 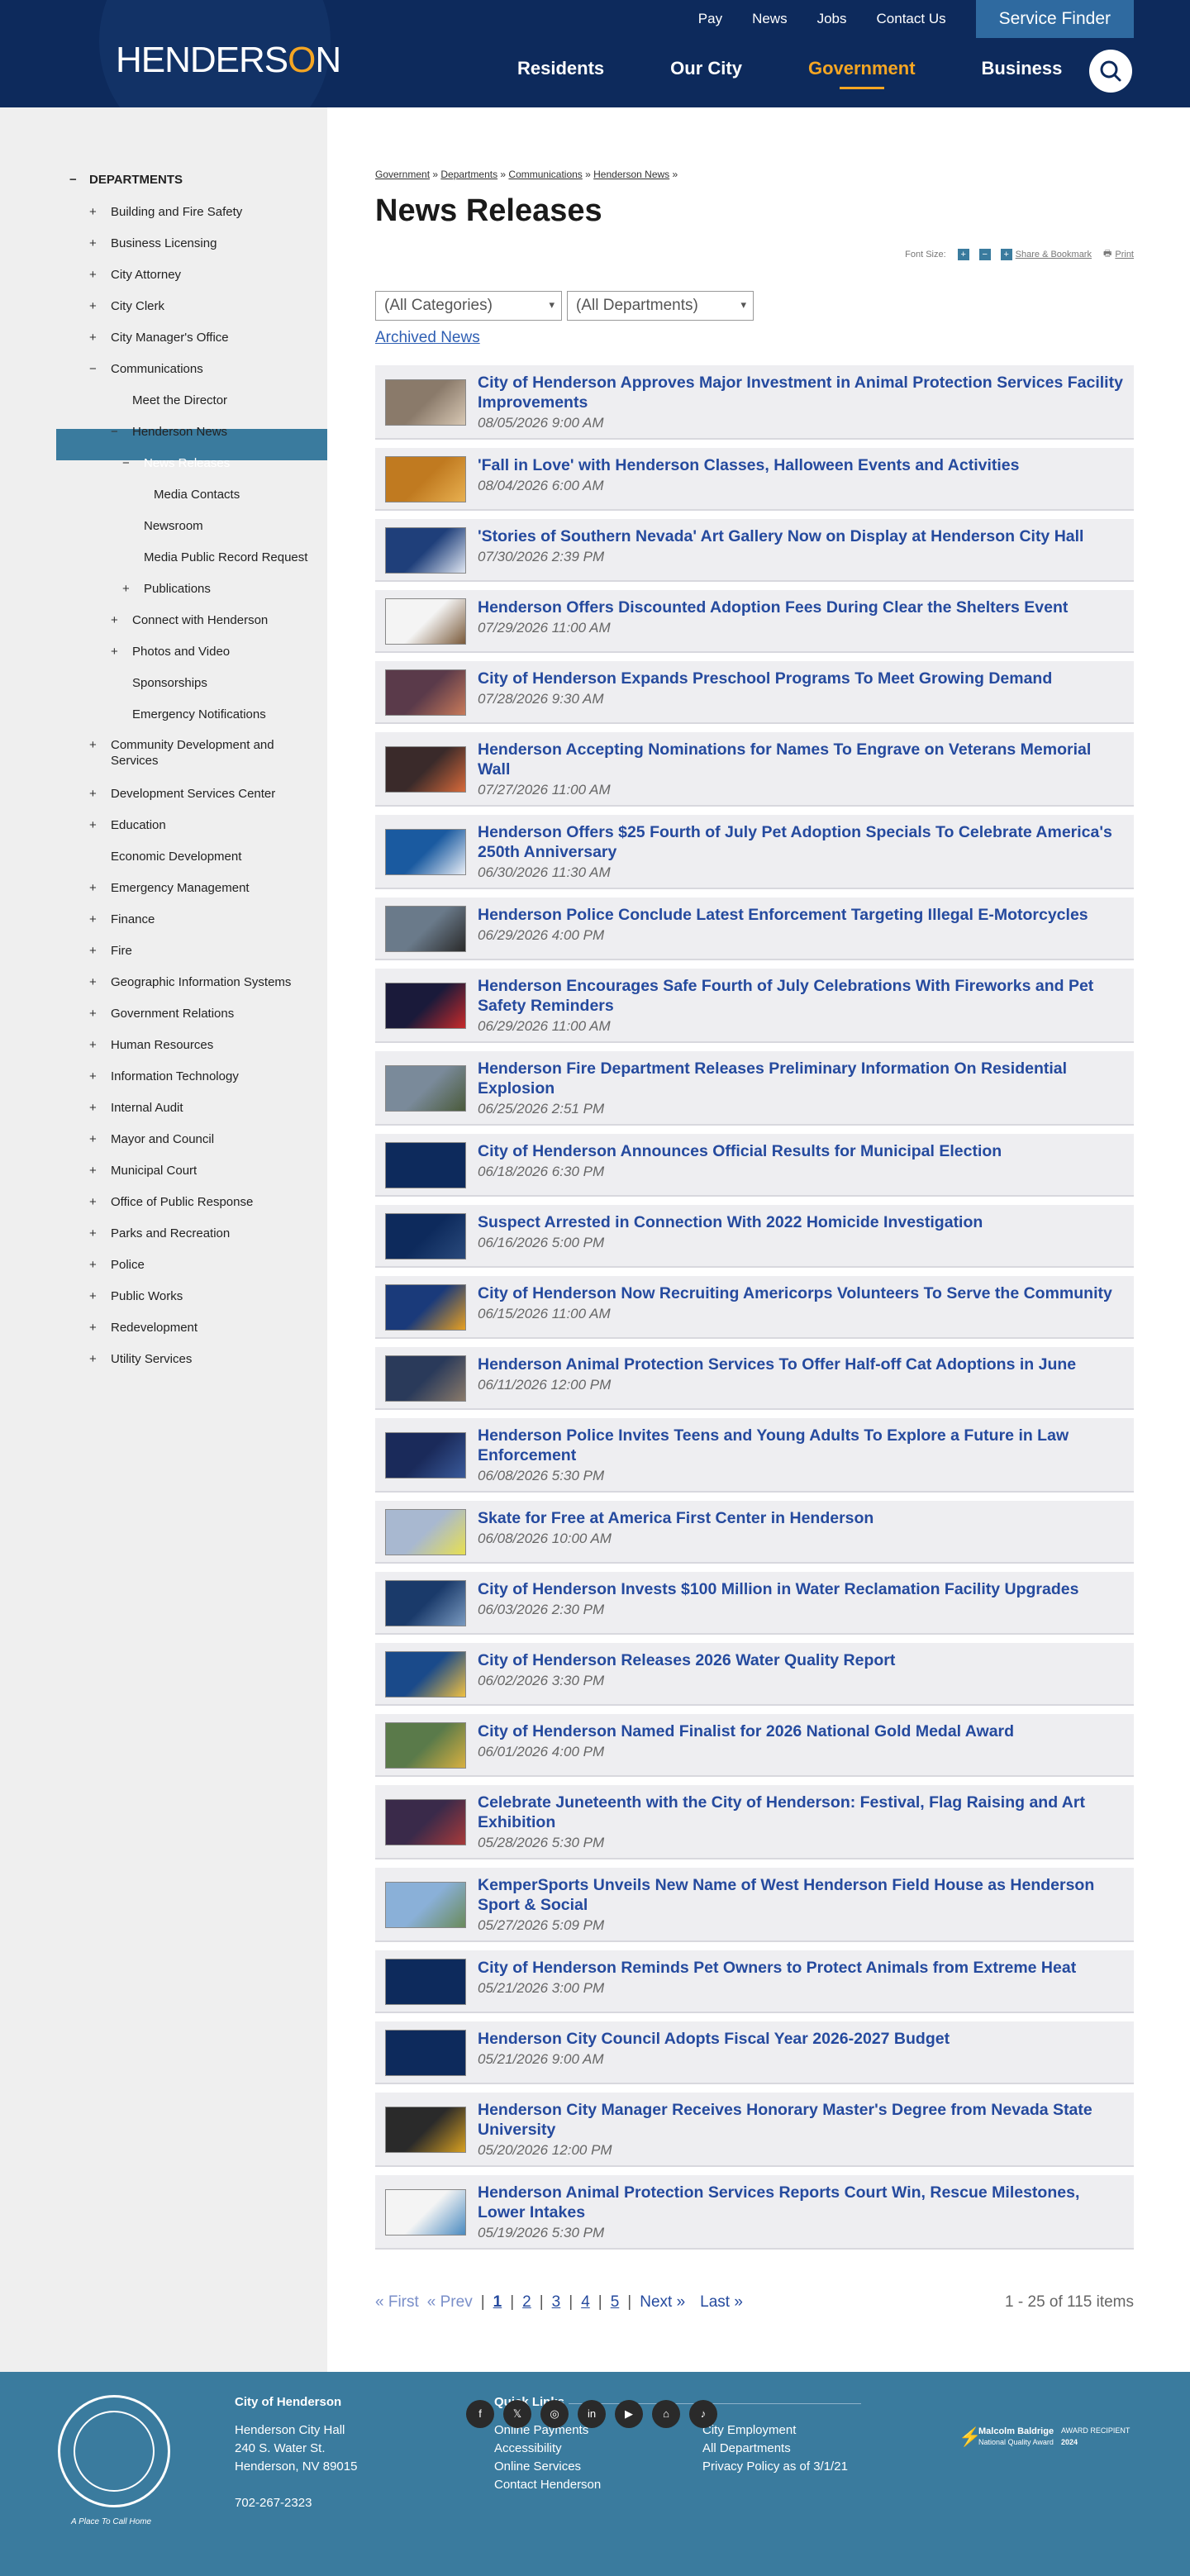 I want to click on sidebar-item: − Communications, so click(x=205, y=369).